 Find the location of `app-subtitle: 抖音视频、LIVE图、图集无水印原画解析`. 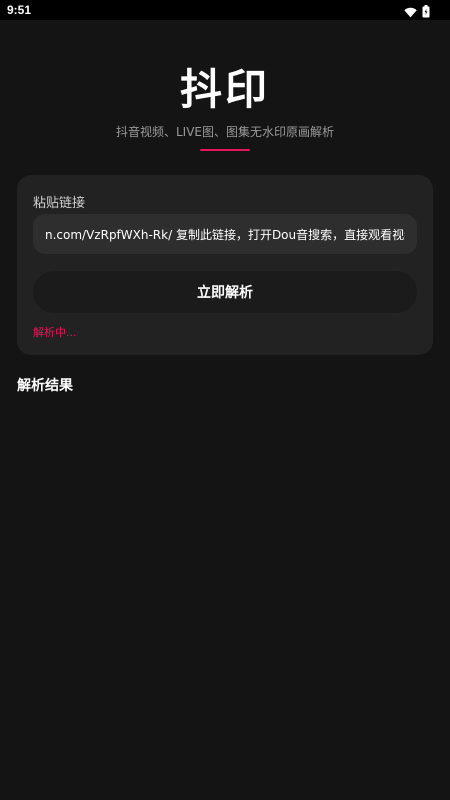

app-subtitle: 抖音视频、LIVE图、图集无水印原画解析 is located at coordinates (225, 132).